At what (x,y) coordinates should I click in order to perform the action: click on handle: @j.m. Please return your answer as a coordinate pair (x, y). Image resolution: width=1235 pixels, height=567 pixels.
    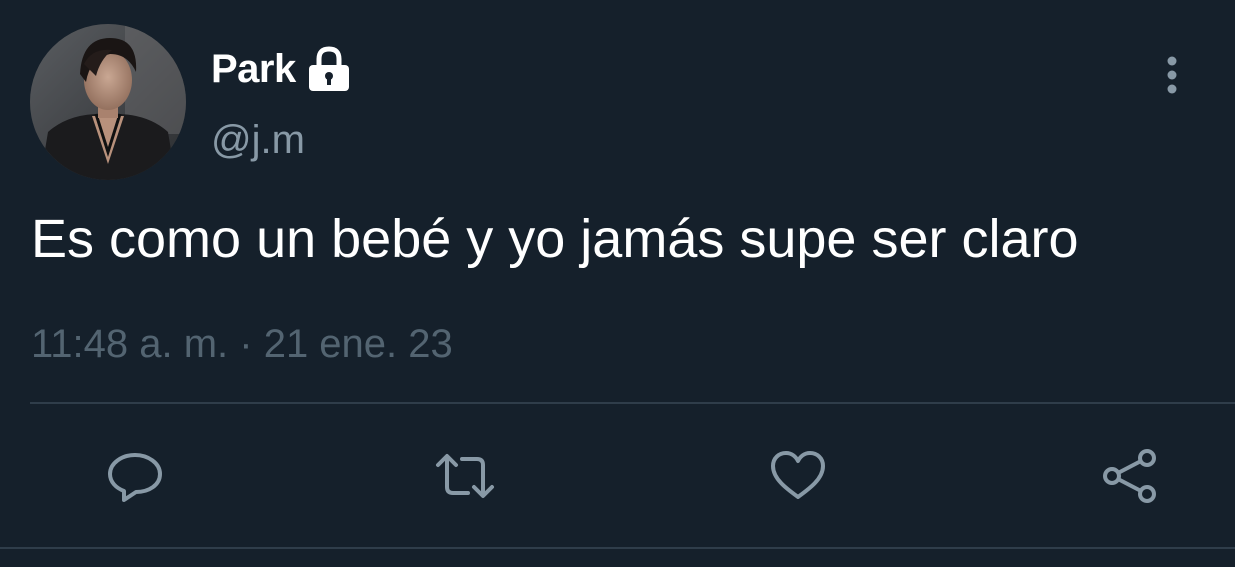
    Looking at the image, I should click on (258, 140).